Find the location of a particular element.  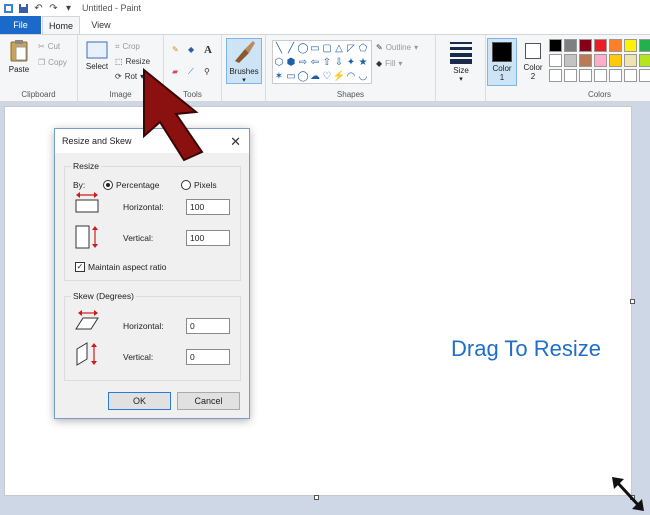

window-title: Untitled - Paint is located at coordinates (112, 8).